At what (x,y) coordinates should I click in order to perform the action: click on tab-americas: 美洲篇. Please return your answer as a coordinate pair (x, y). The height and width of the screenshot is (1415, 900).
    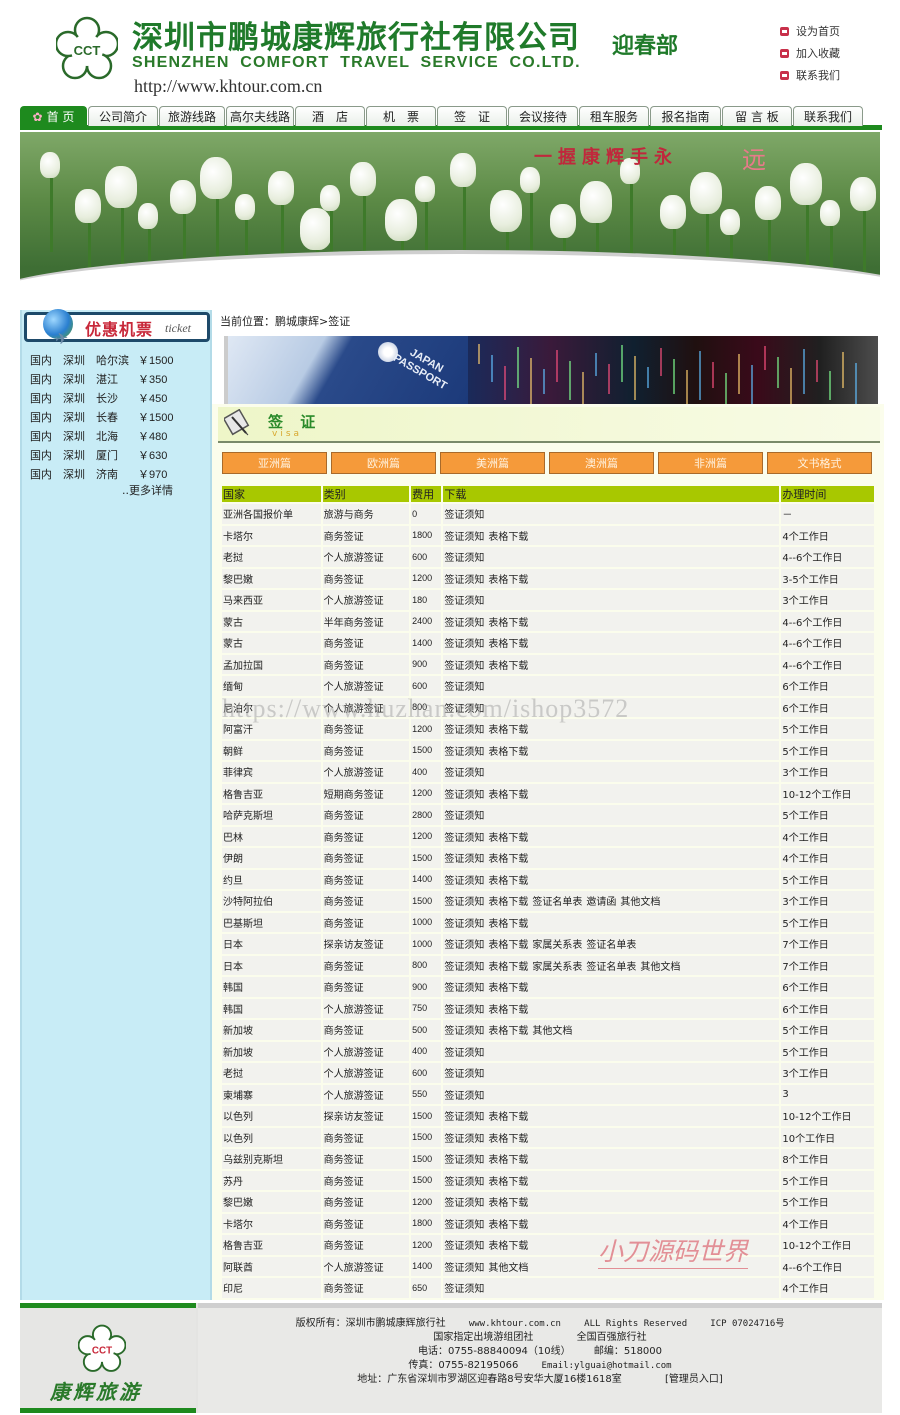
    Looking at the image, I should click on (492, 463).